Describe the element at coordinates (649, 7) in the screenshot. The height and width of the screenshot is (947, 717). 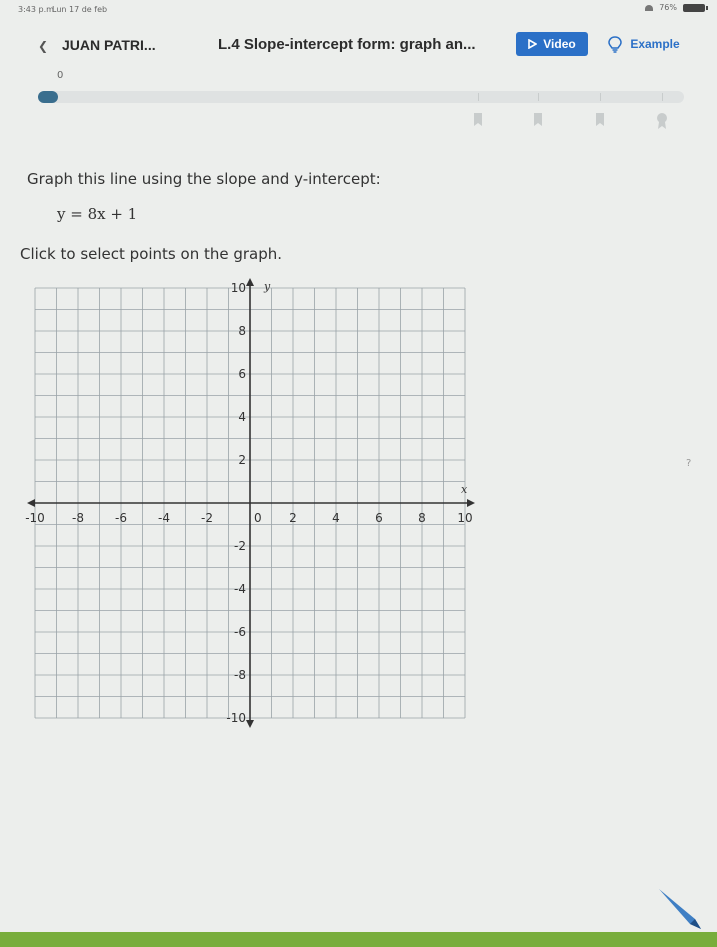
I see `wifi-icon` at that location.